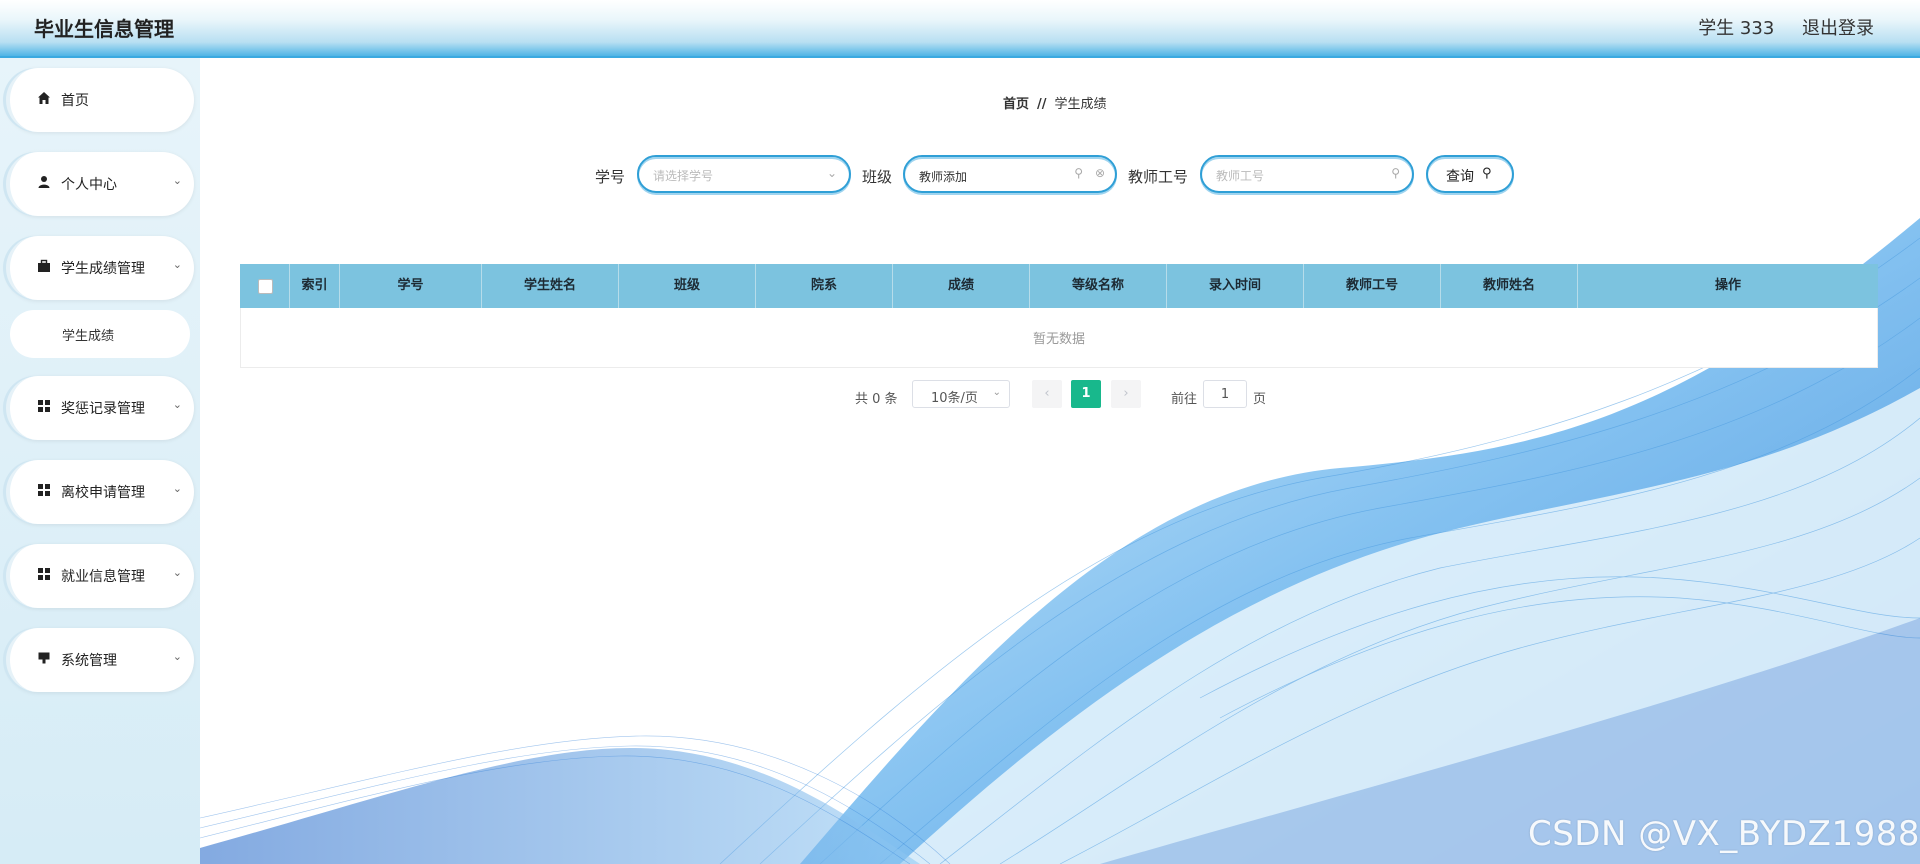 The width and height of the screenshot is (1920, 864). What do you see at coordinates (1286, 176) in the screenshot?
I see `teacher-no-input` at bounding box center [1286, 176].